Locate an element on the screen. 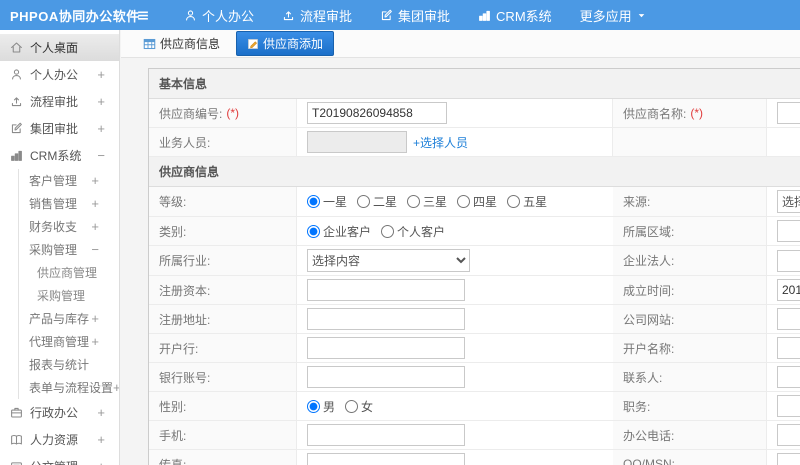 The width and height of the screenshot is (800, 465). radio-option: 男 is located at coordinates (321, 406).